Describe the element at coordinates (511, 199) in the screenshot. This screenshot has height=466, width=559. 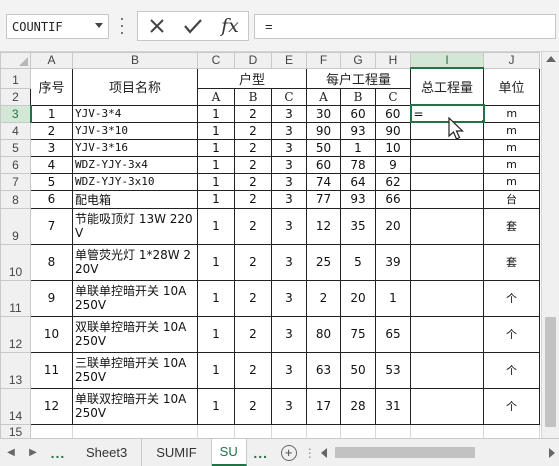
I see `cell-unit: 台` at that location.